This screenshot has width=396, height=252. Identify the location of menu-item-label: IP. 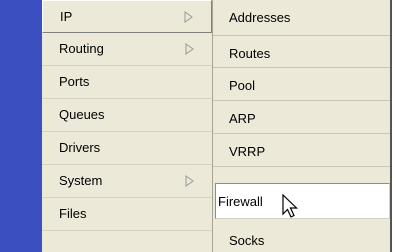
(66, 16).